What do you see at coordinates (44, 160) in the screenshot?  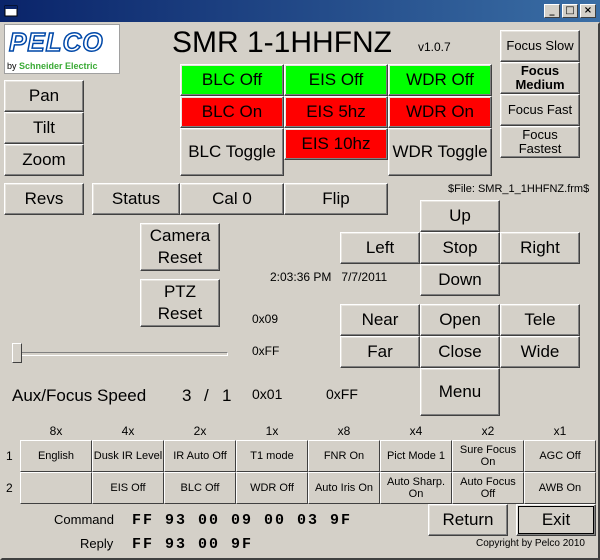 I see `zoom-button: Zoom` at bounding box center [44, 160].